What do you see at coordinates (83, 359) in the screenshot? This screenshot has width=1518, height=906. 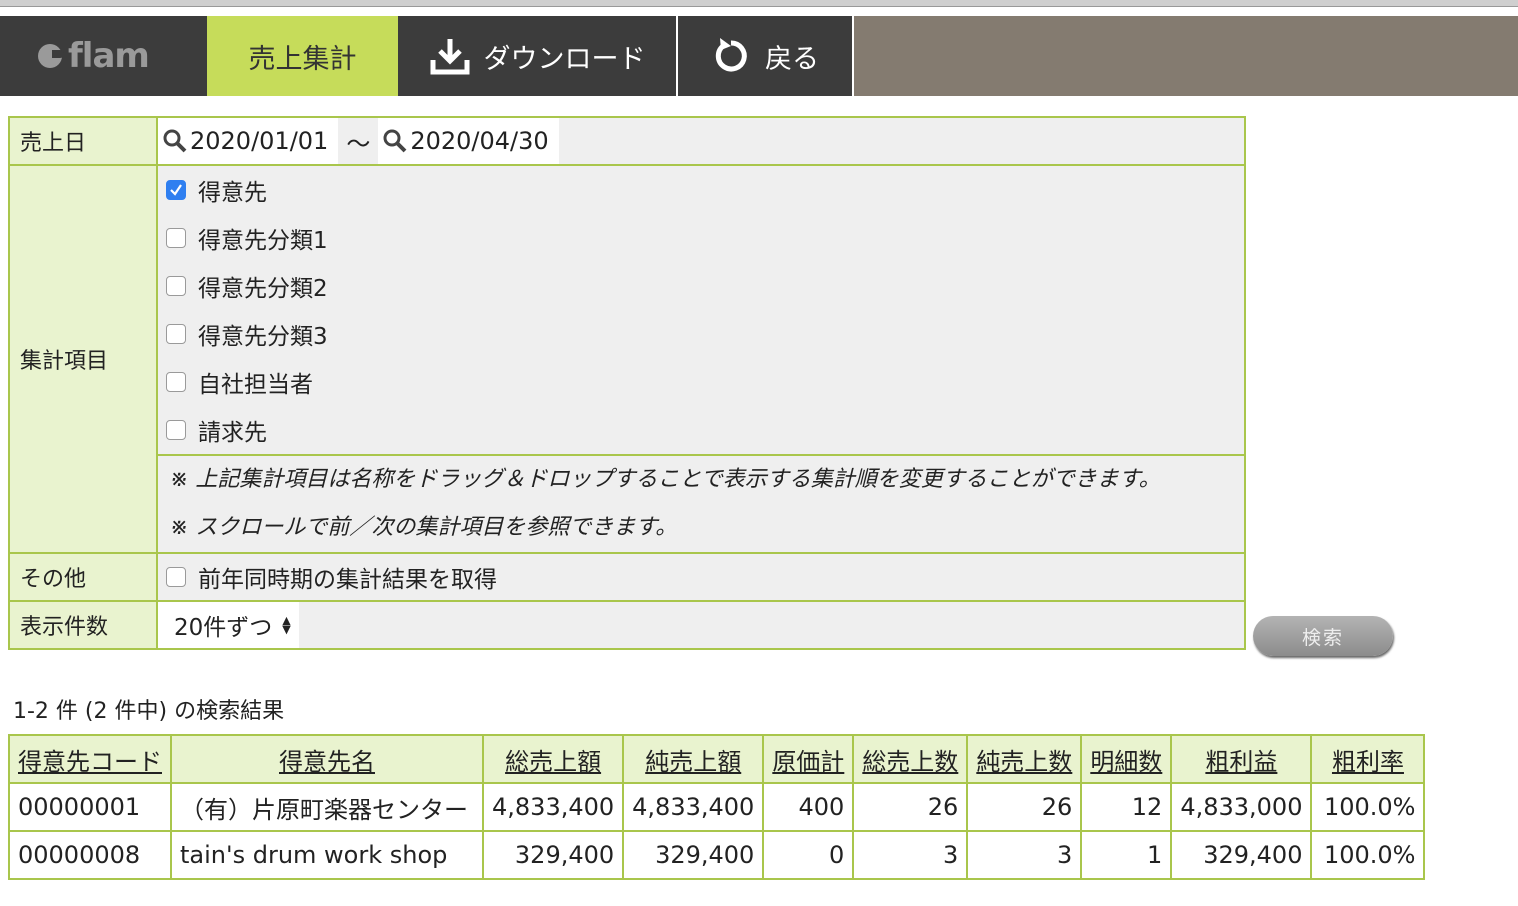 I see `aggregation-label: 集計項目` at bounding box center [83, 359].